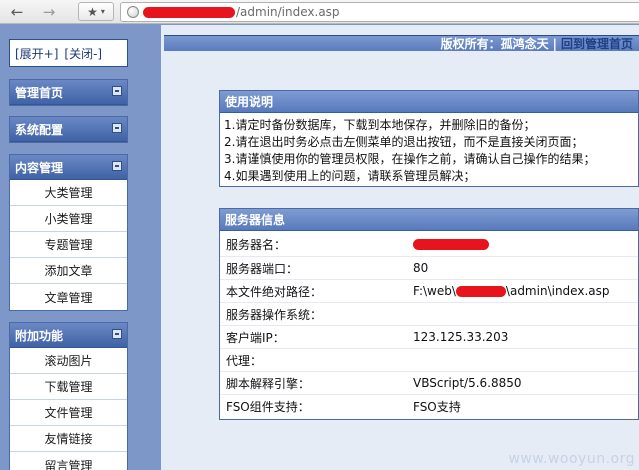 The width and height of the screenshot is (639, 470). What do you see at coordinates (68, 193) in the screenshot?
I see `menu-item-category: 大类管理` at bounding box center [68, 193].